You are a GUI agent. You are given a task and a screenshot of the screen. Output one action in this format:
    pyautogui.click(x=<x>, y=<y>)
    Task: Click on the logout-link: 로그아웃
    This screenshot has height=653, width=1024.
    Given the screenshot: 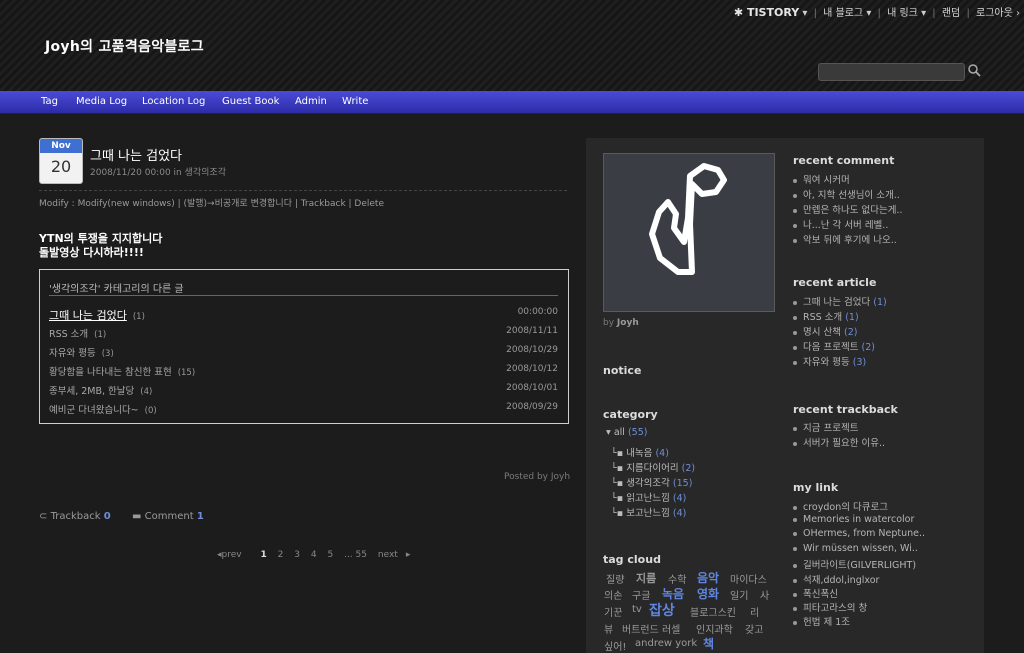 What is the action you would take?
    pyautogui.click(x=994, y=13)
    